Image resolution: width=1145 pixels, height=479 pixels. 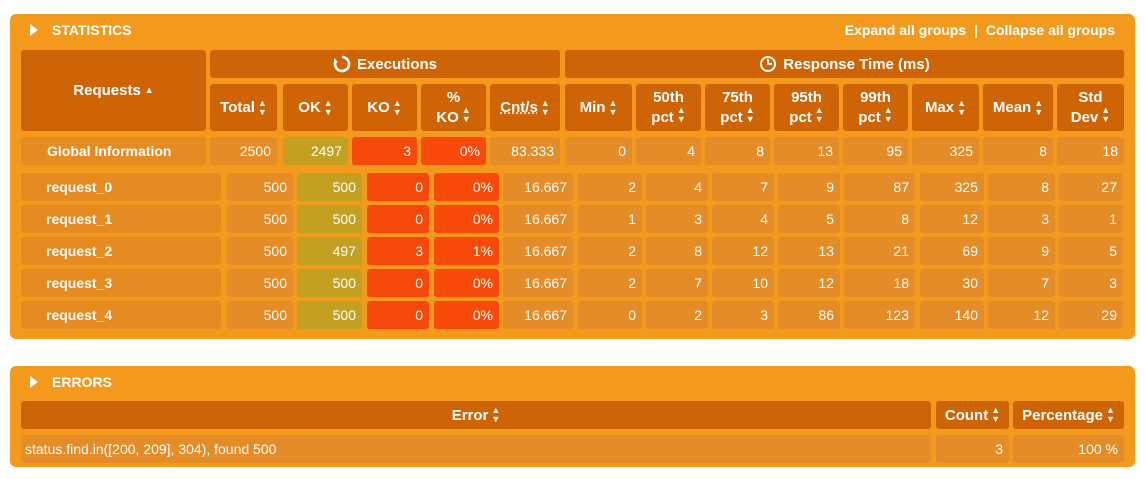 What do you see at coordinates (113, 90) in the screenshot?
I see `requests-header: Requests ▲` at bounding box center [113, 90].